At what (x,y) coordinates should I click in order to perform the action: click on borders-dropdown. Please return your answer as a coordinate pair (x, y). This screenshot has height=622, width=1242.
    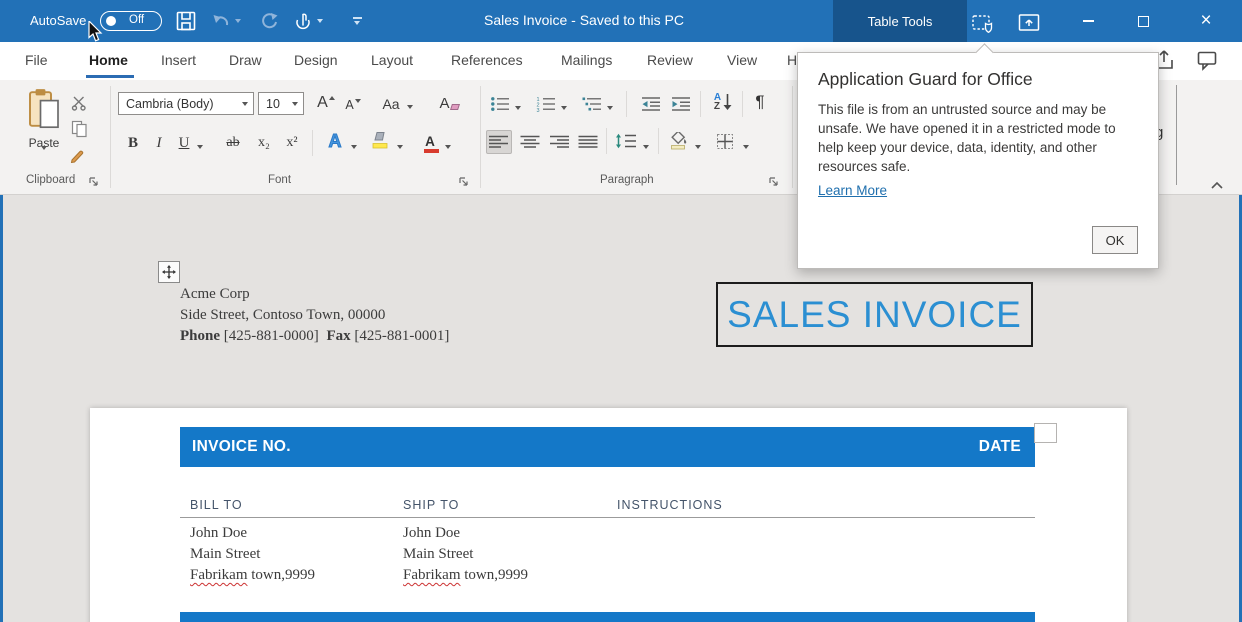
    Looking at the image, I should click on (746, 147).